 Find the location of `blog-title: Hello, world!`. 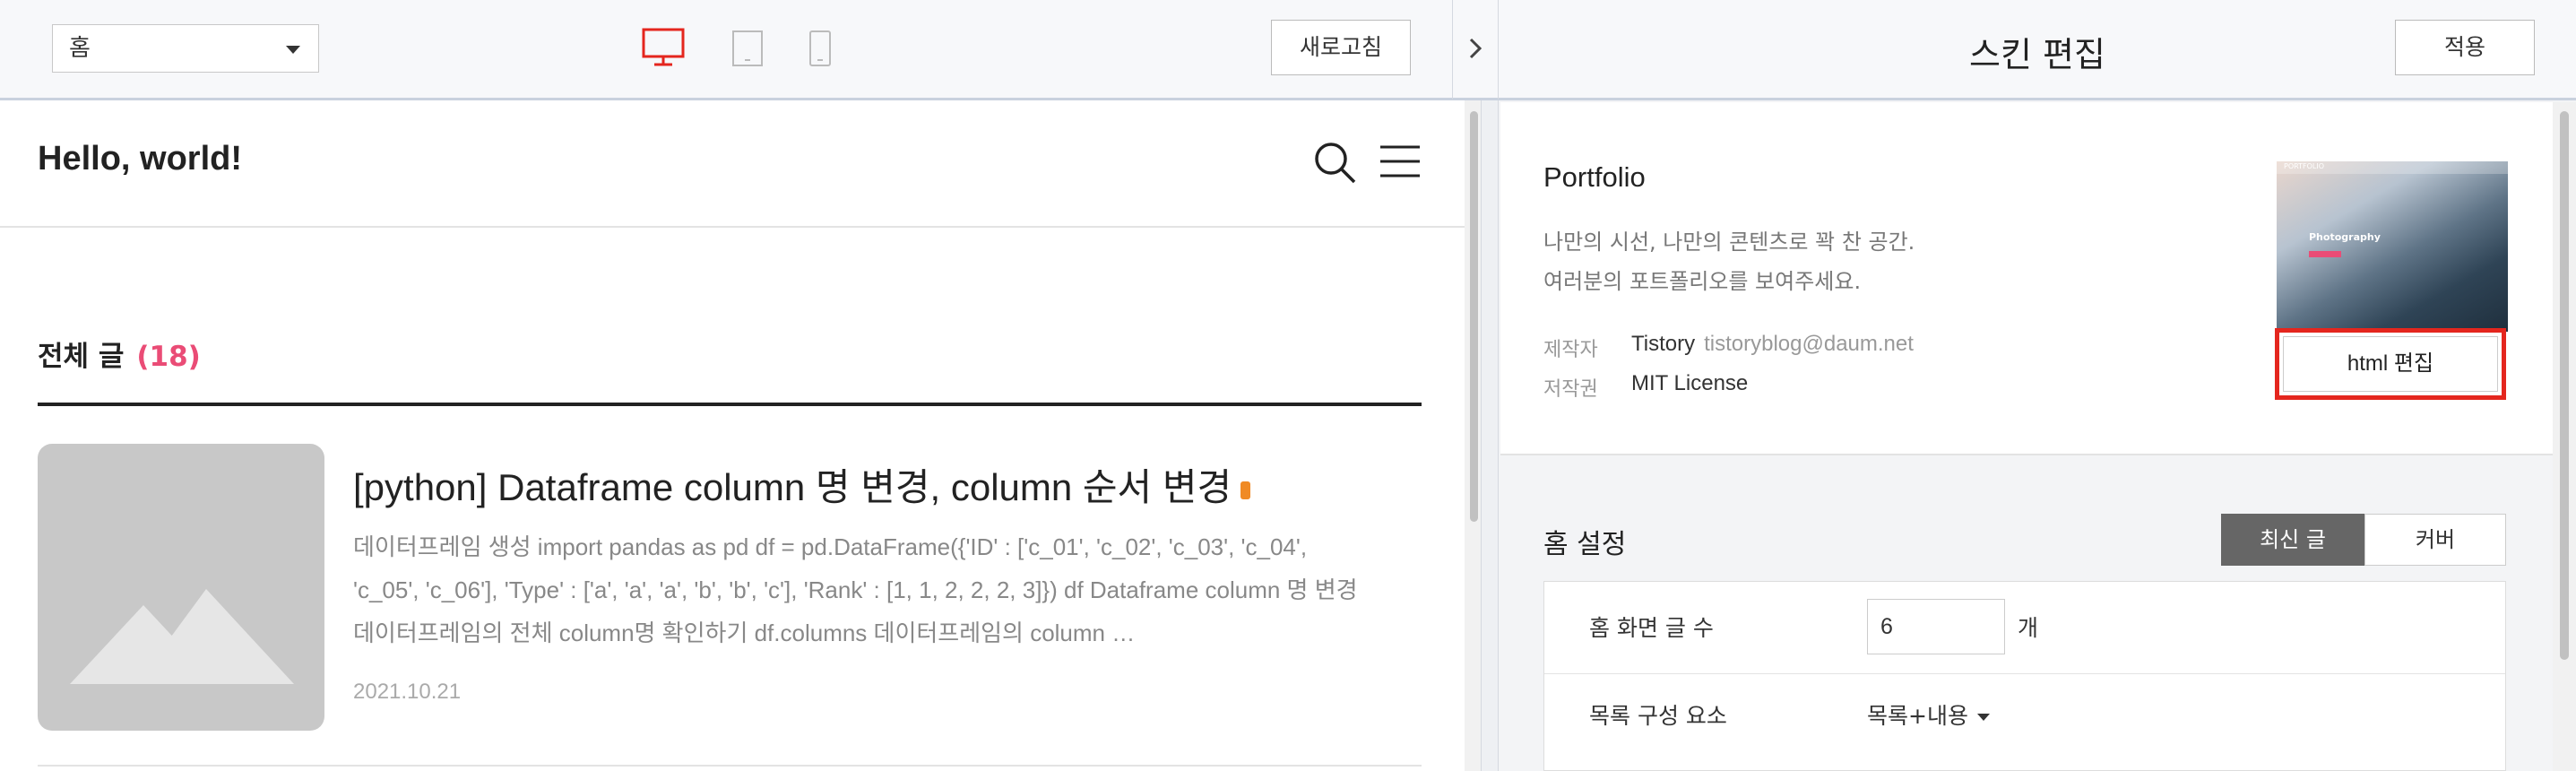

blog-title: Hello, world! is located at coordinates (140, 159).